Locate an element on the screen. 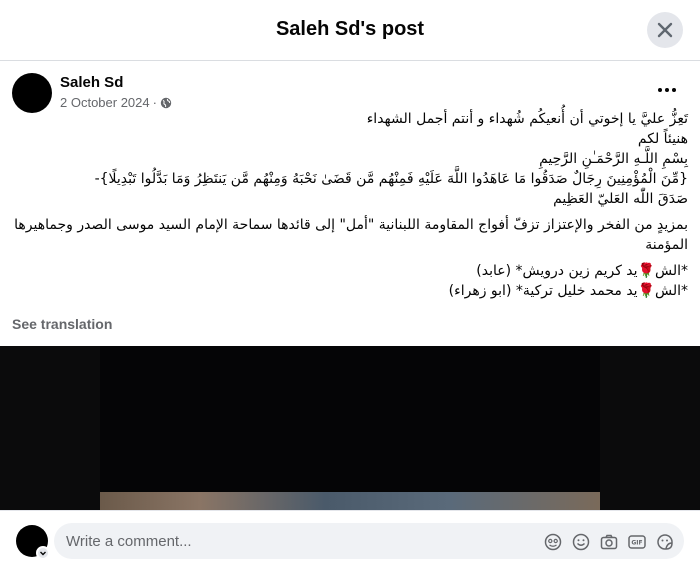  more-options-button is located at coordinates (667, 90).